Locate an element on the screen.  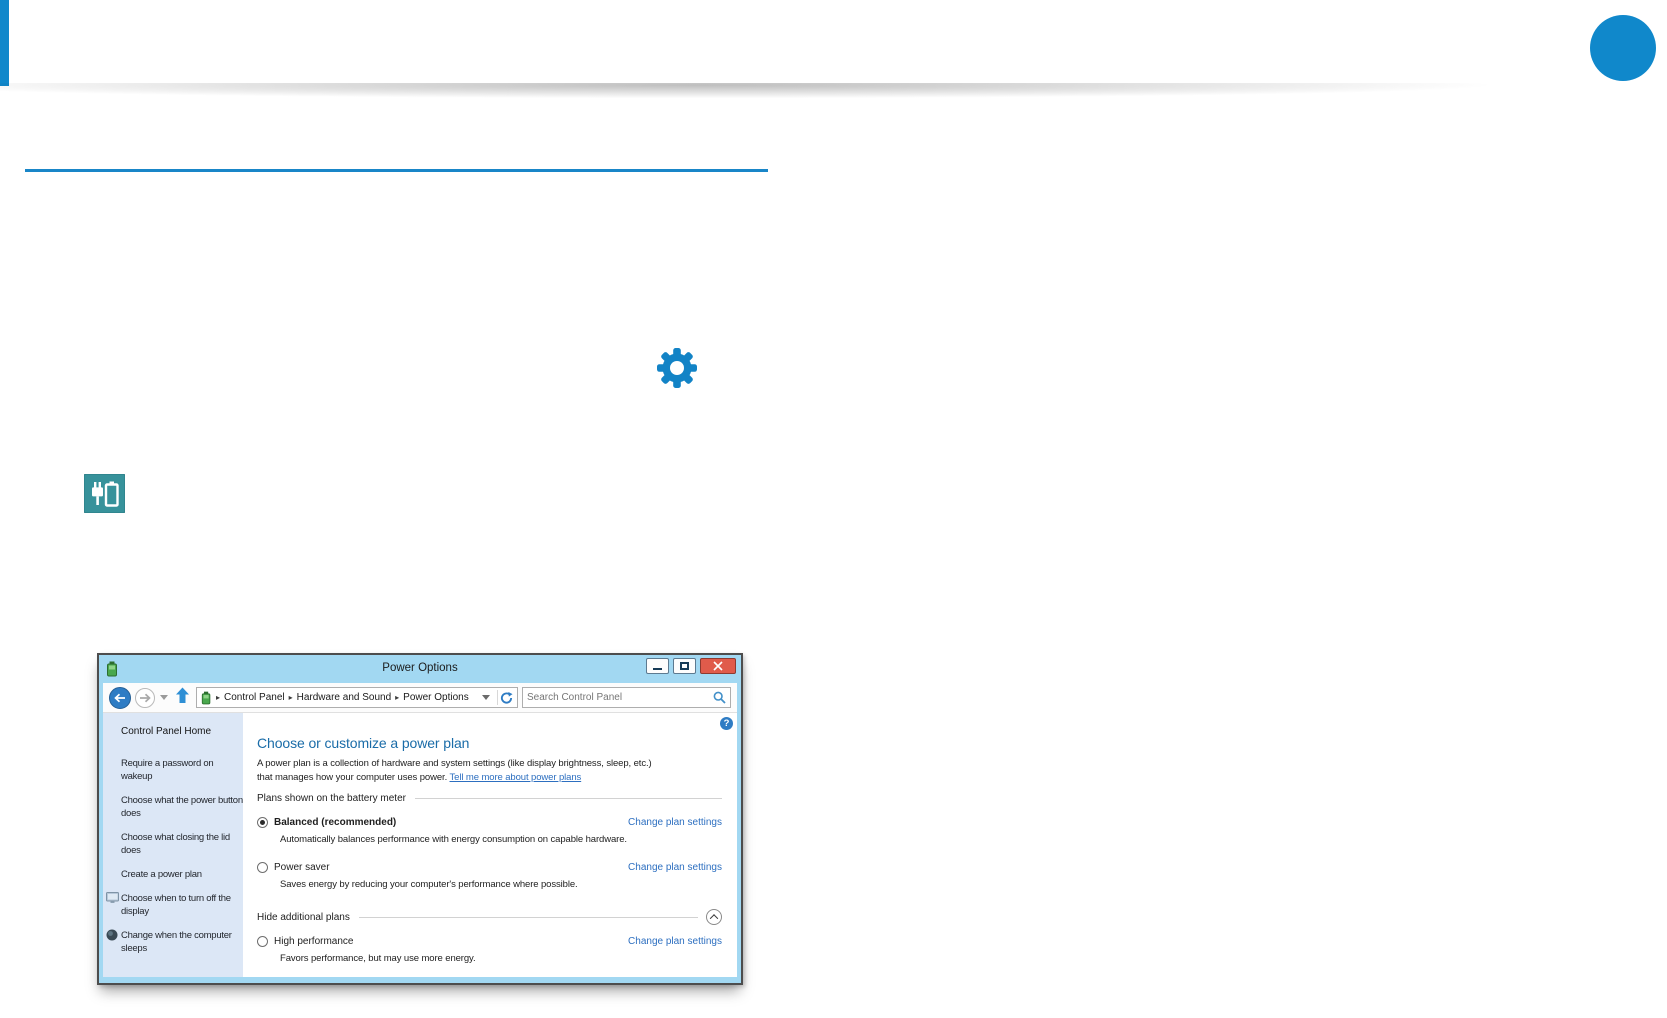
radio-power-saver is located at coordinates (262, 867).